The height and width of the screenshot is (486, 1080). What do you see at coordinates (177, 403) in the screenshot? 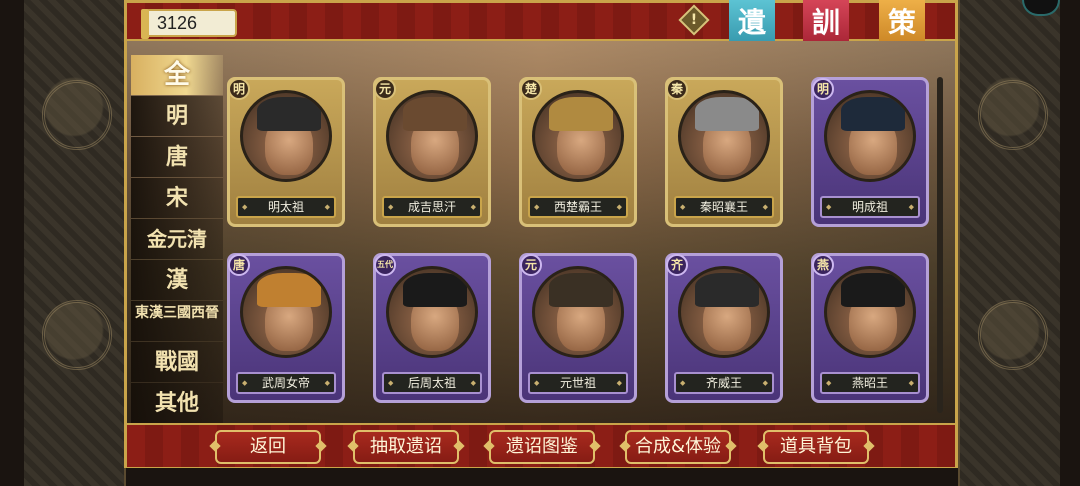
I see `category-other: 其他` at bounding box center [177, 403].